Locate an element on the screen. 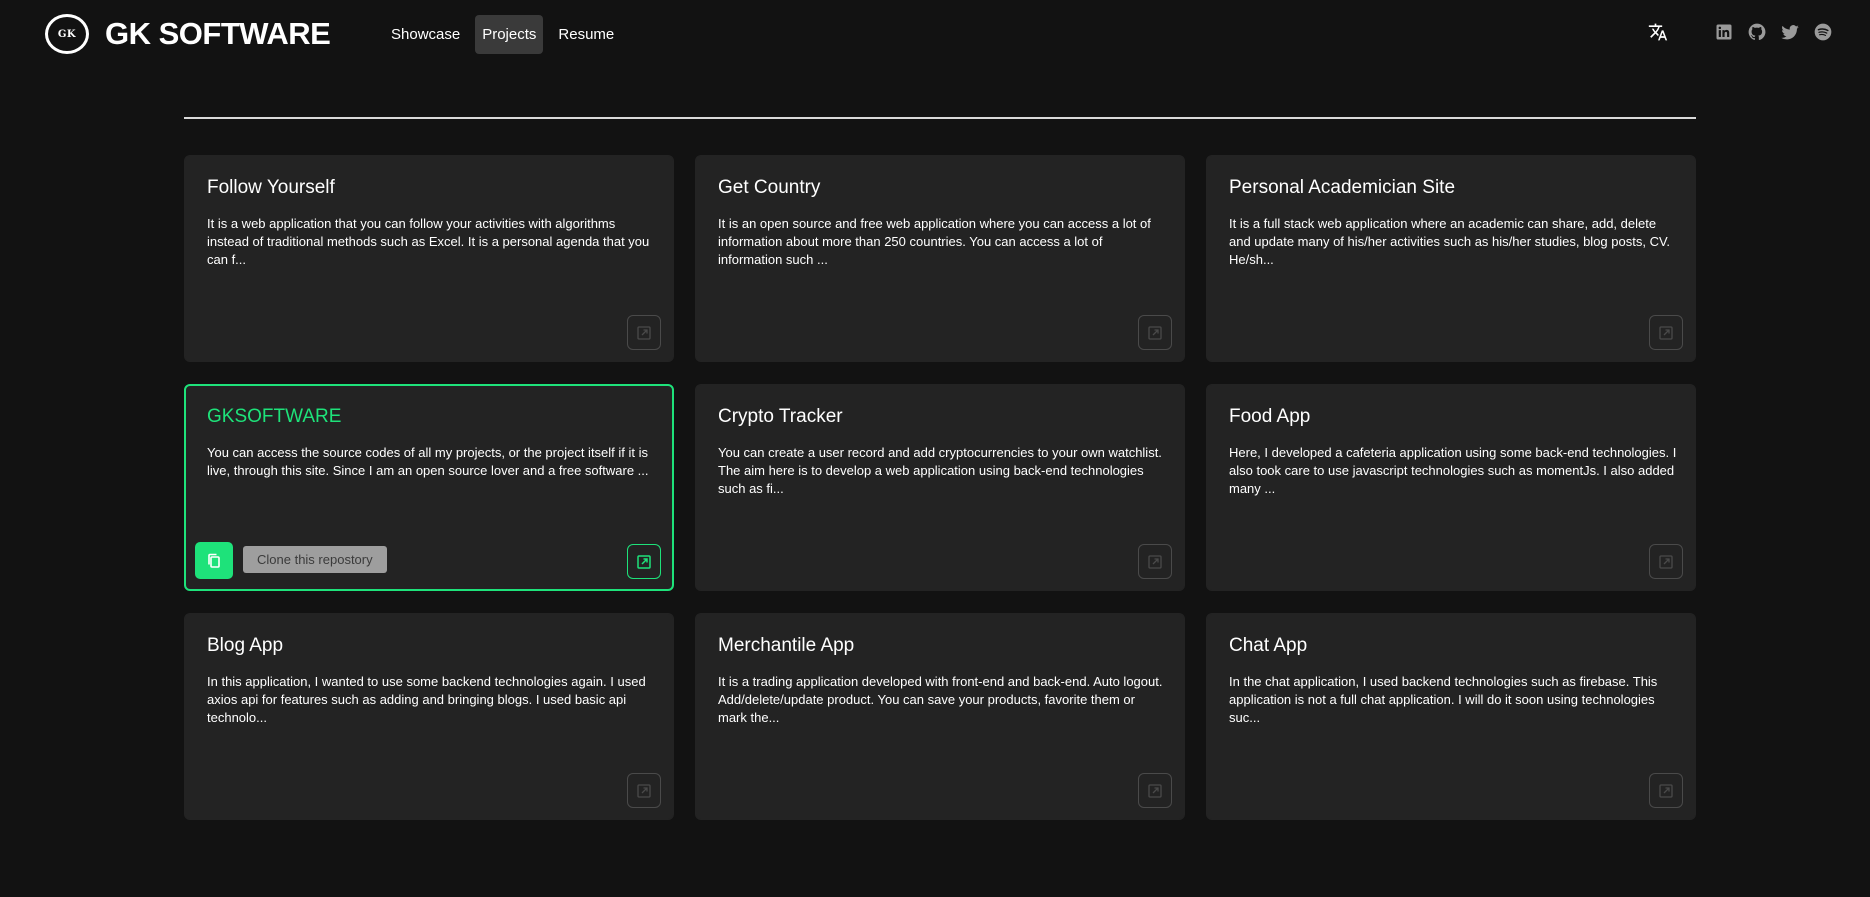 This screenshot has height=897, width=1870. twitter-icon is located at coordinates (1790, 32).